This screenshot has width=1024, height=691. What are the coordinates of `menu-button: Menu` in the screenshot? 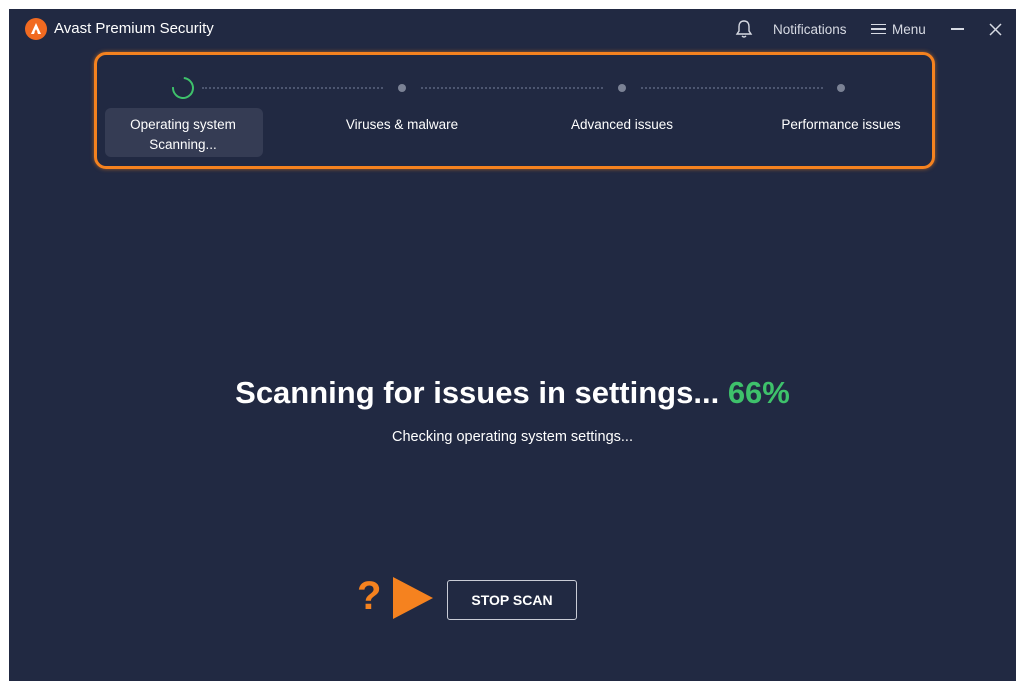 It's located at (898, 29).